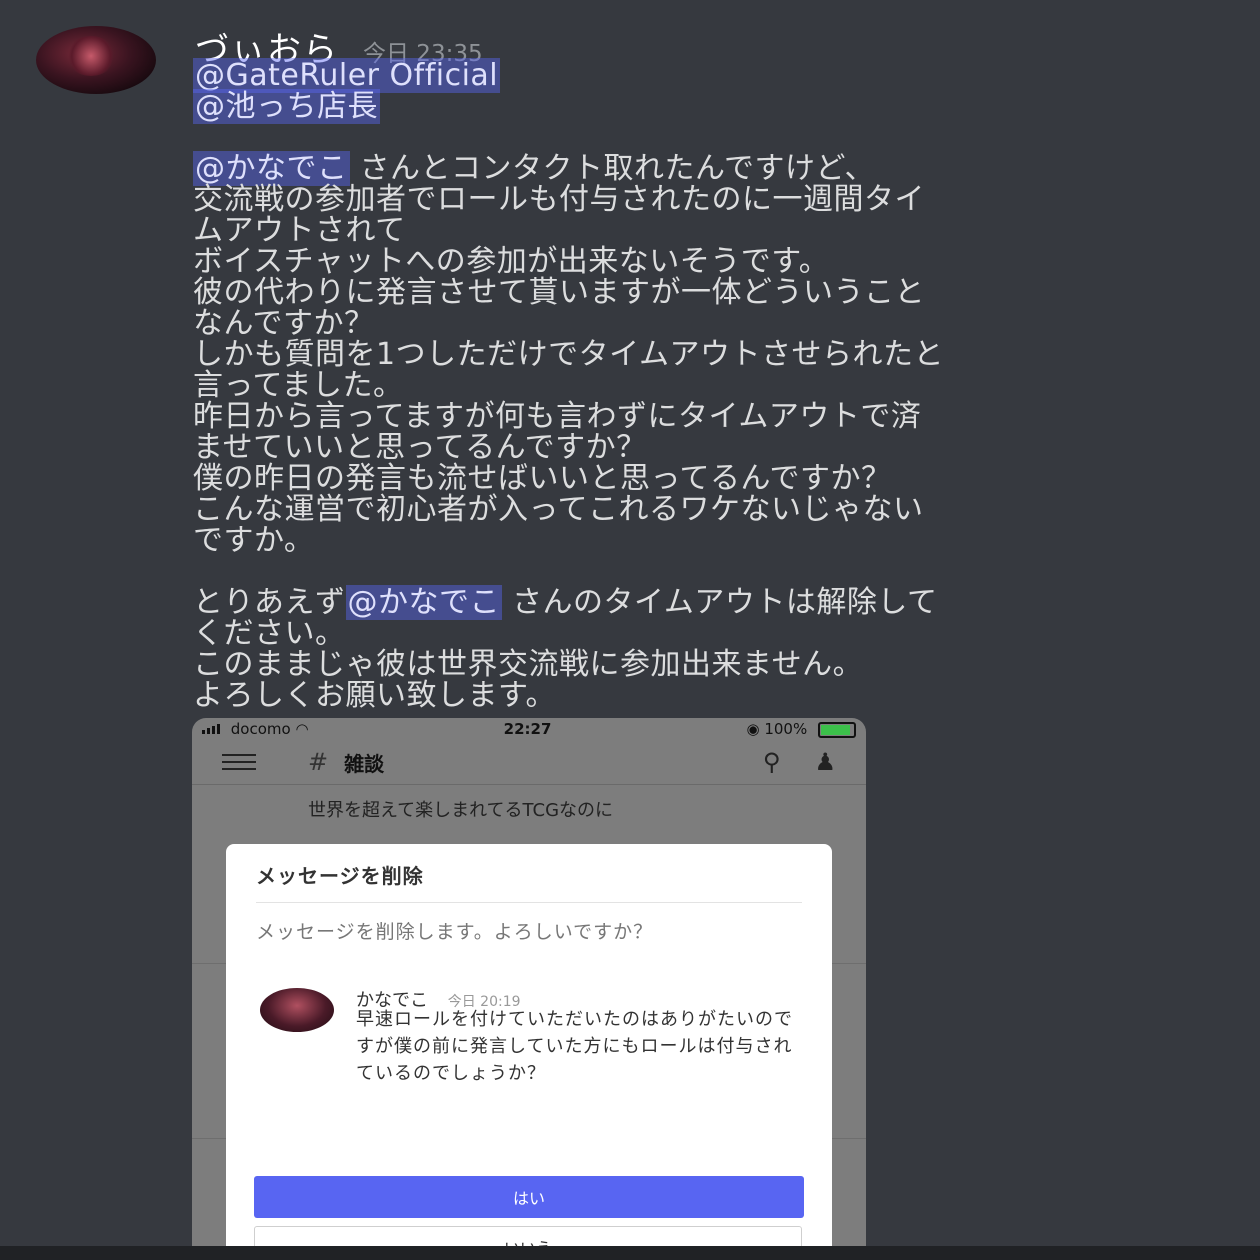 The width and height of the screenshot is (1260, 1260). What do you see at coordinates (269, 633) in the screenshot?
I see `message-text: ください。` at bounding box center [269, 633].